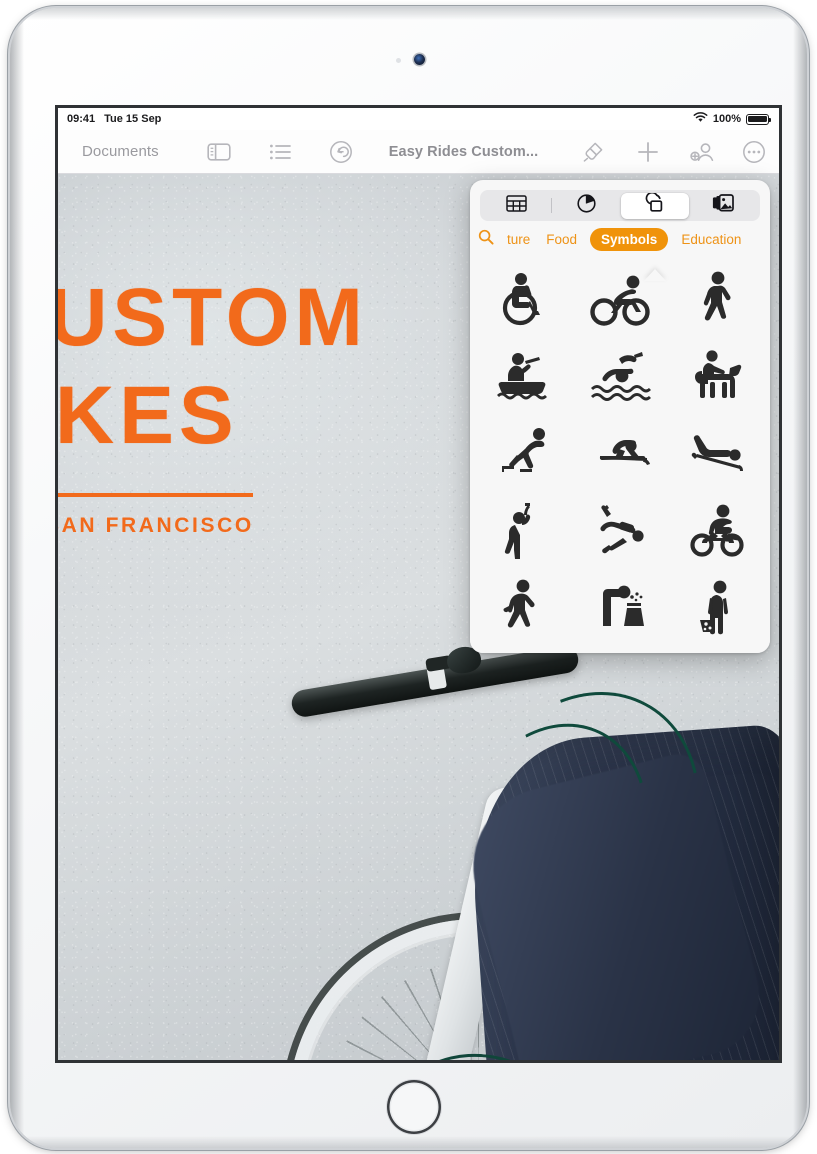 Image resolution: width=817 pixels, height=1154 pixels. What do you see at coordinates (524, 529) in the screenshot?
I see `golfer-shape` at bounding box center [524, 529].